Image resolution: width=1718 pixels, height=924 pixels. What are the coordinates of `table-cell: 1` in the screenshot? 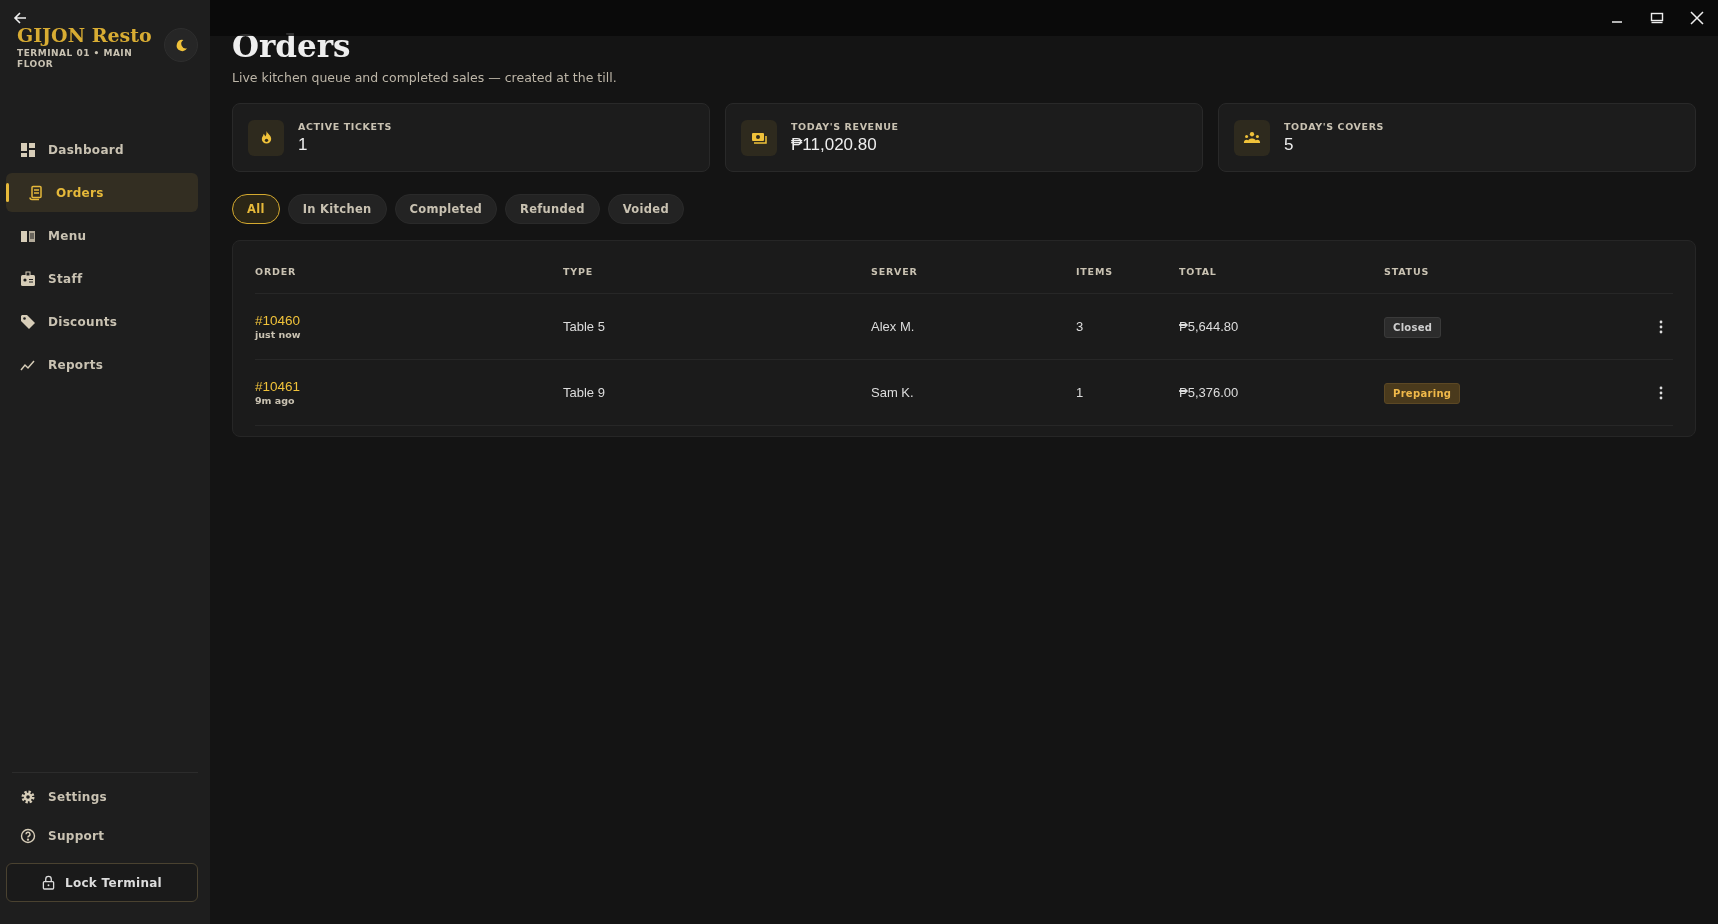 It's located at (1080, 392).